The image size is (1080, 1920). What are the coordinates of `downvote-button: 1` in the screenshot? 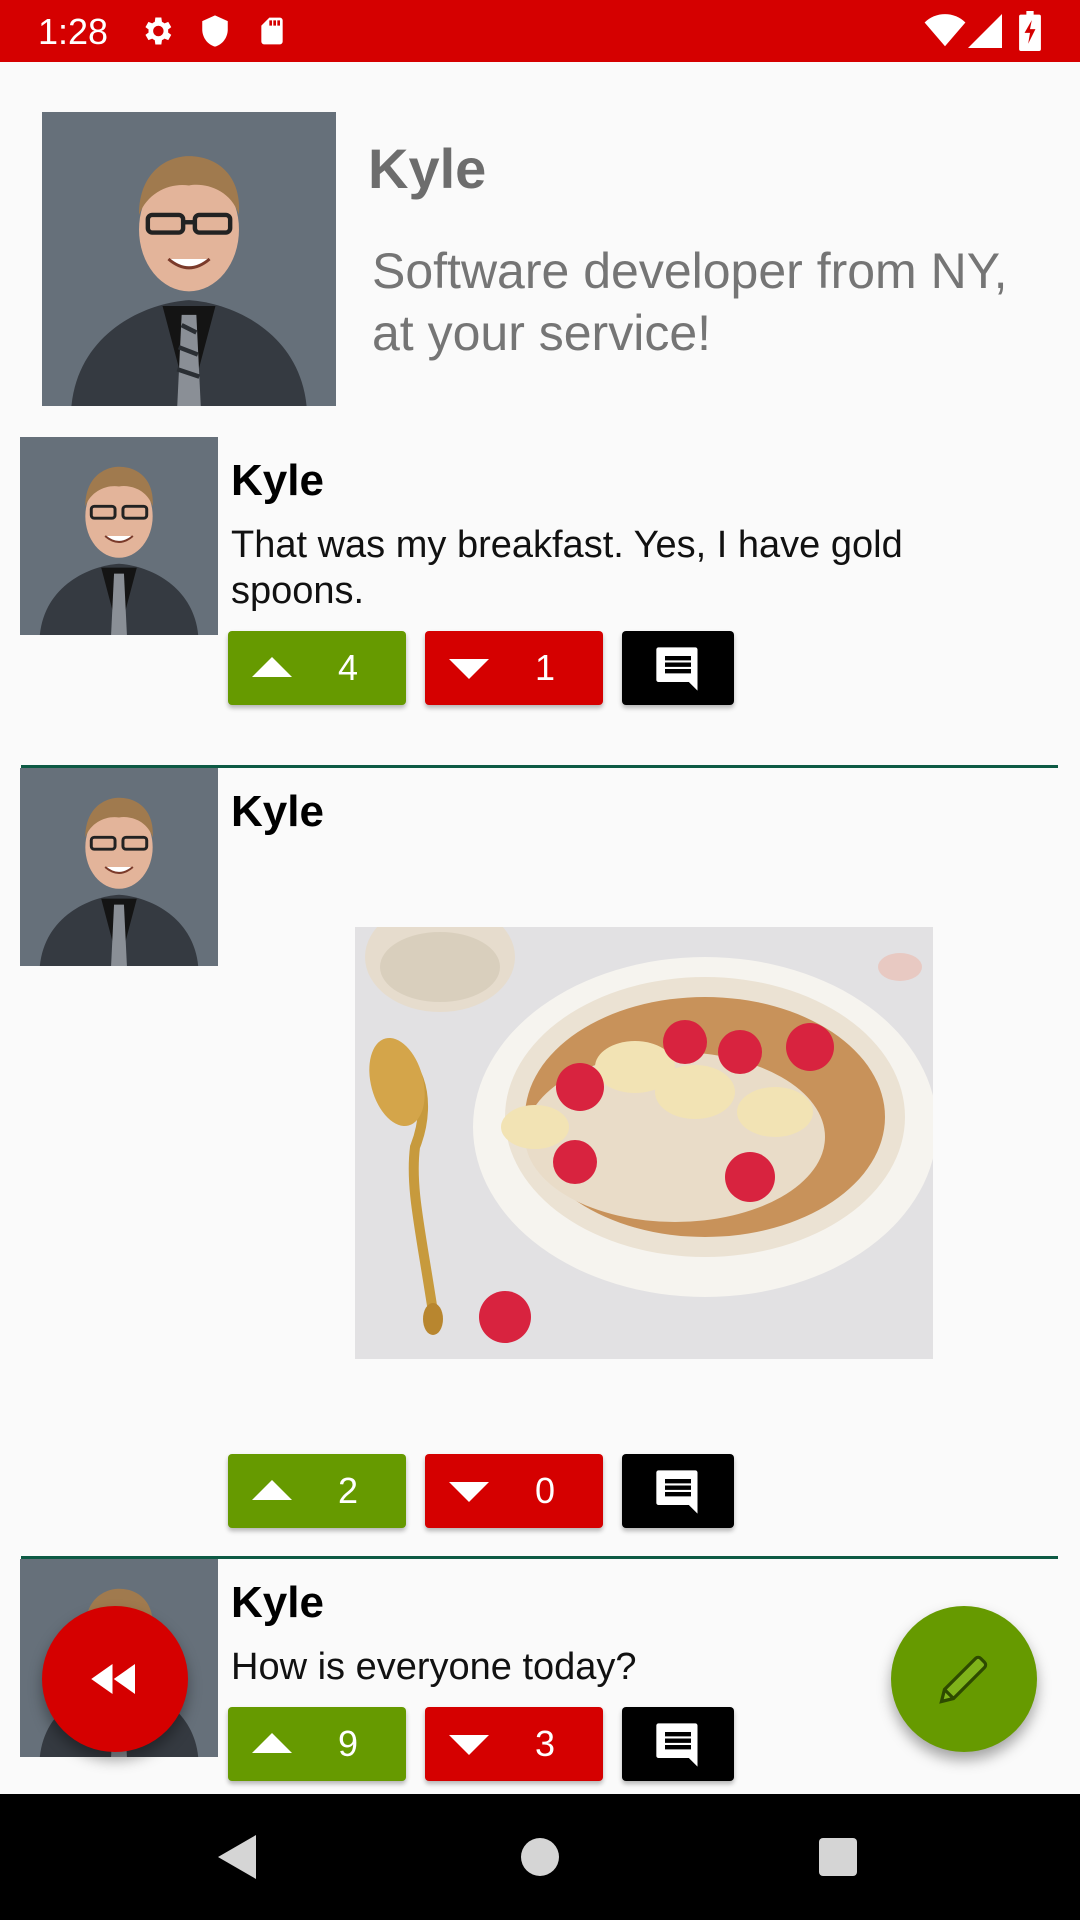 It's located at (514, 668).